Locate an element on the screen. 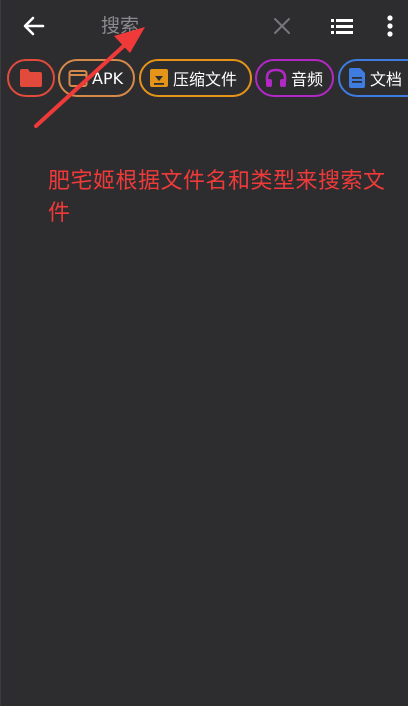 The image size is (408, 706). close-icon is located at coordinates (282, 26).